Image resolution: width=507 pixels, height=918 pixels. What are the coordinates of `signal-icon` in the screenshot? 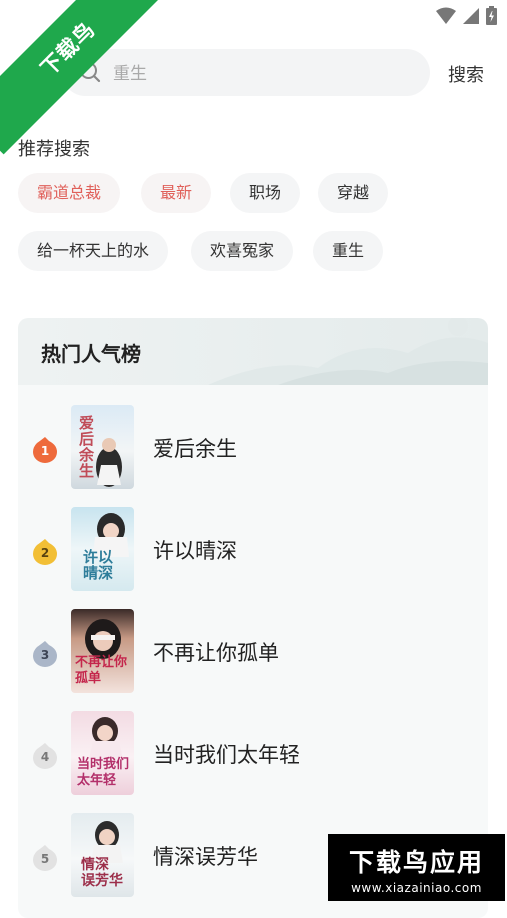 It's located at (471, 15).